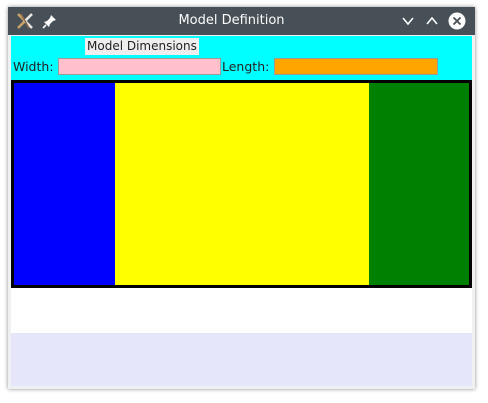 This screenshot has height=403, width=488. Describe the element at coordinates (64, 184) in the screenshot. I see `blue-zone` at that location.